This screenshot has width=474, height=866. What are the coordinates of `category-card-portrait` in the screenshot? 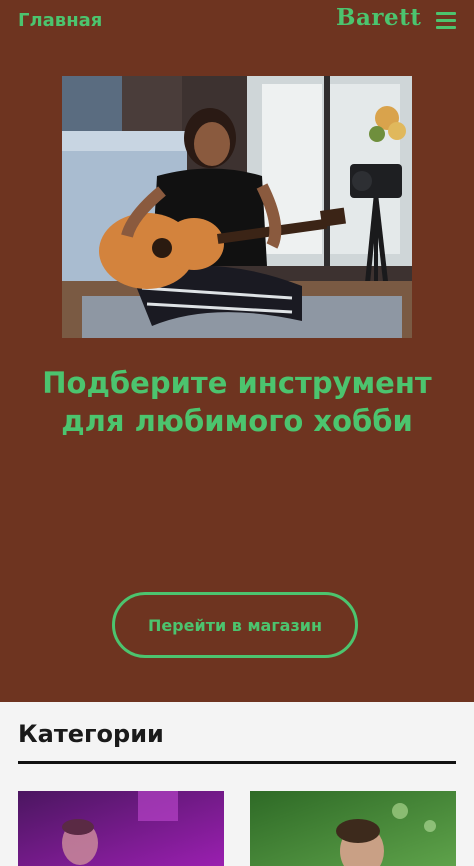 It's located at (353, 828).